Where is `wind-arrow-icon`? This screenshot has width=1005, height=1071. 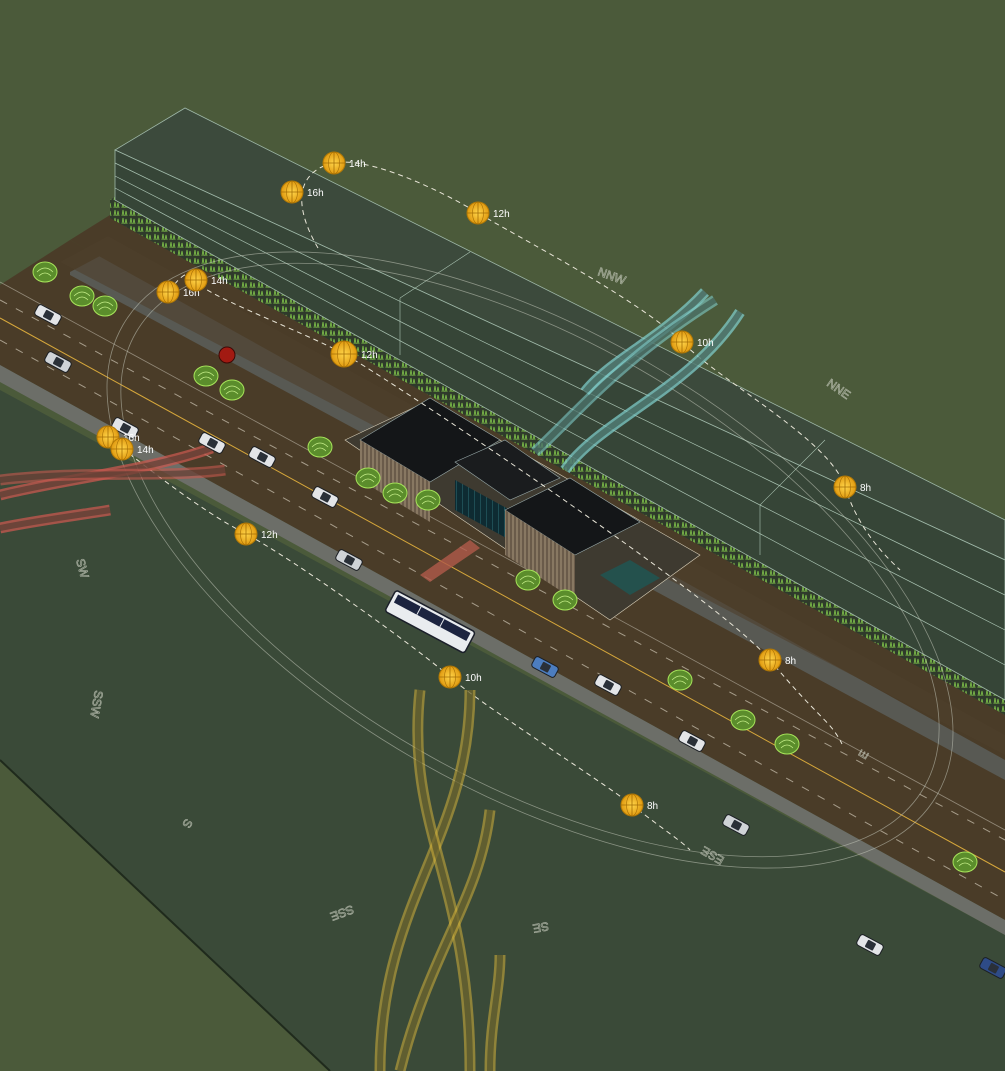
wind-arrow-icon is located at coordinates (113, 475).